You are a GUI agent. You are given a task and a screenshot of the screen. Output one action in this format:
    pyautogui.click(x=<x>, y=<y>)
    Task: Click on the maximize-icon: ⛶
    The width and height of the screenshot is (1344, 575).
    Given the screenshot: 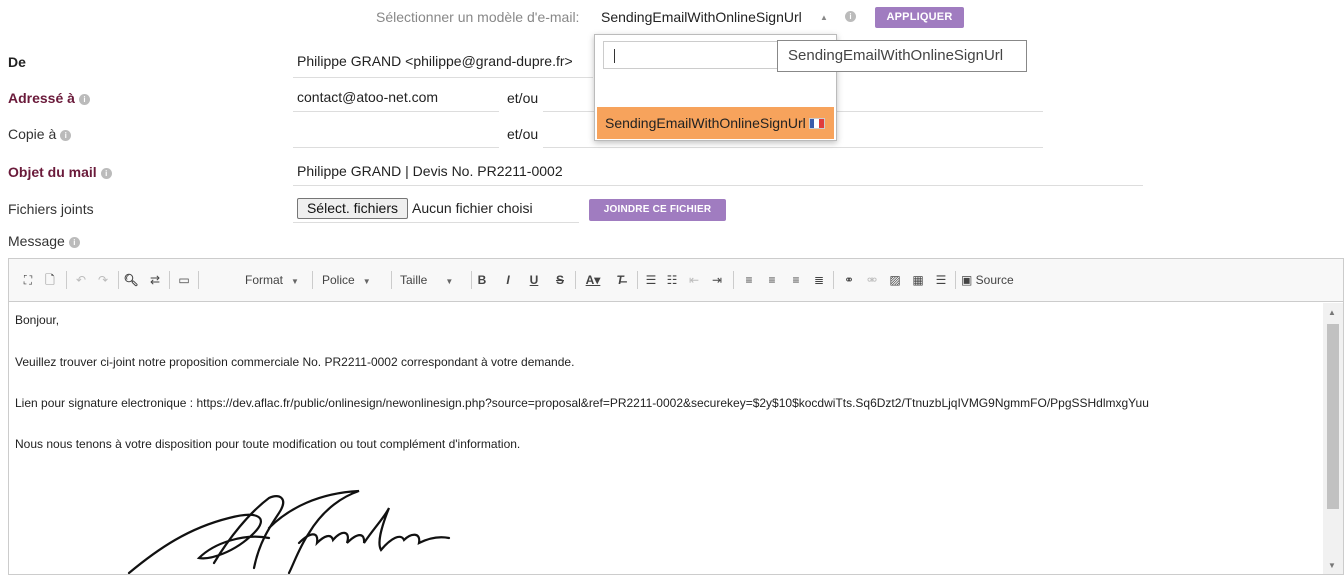 What is the action you would take?
    pyautogui.click(x=28, y=280)
    